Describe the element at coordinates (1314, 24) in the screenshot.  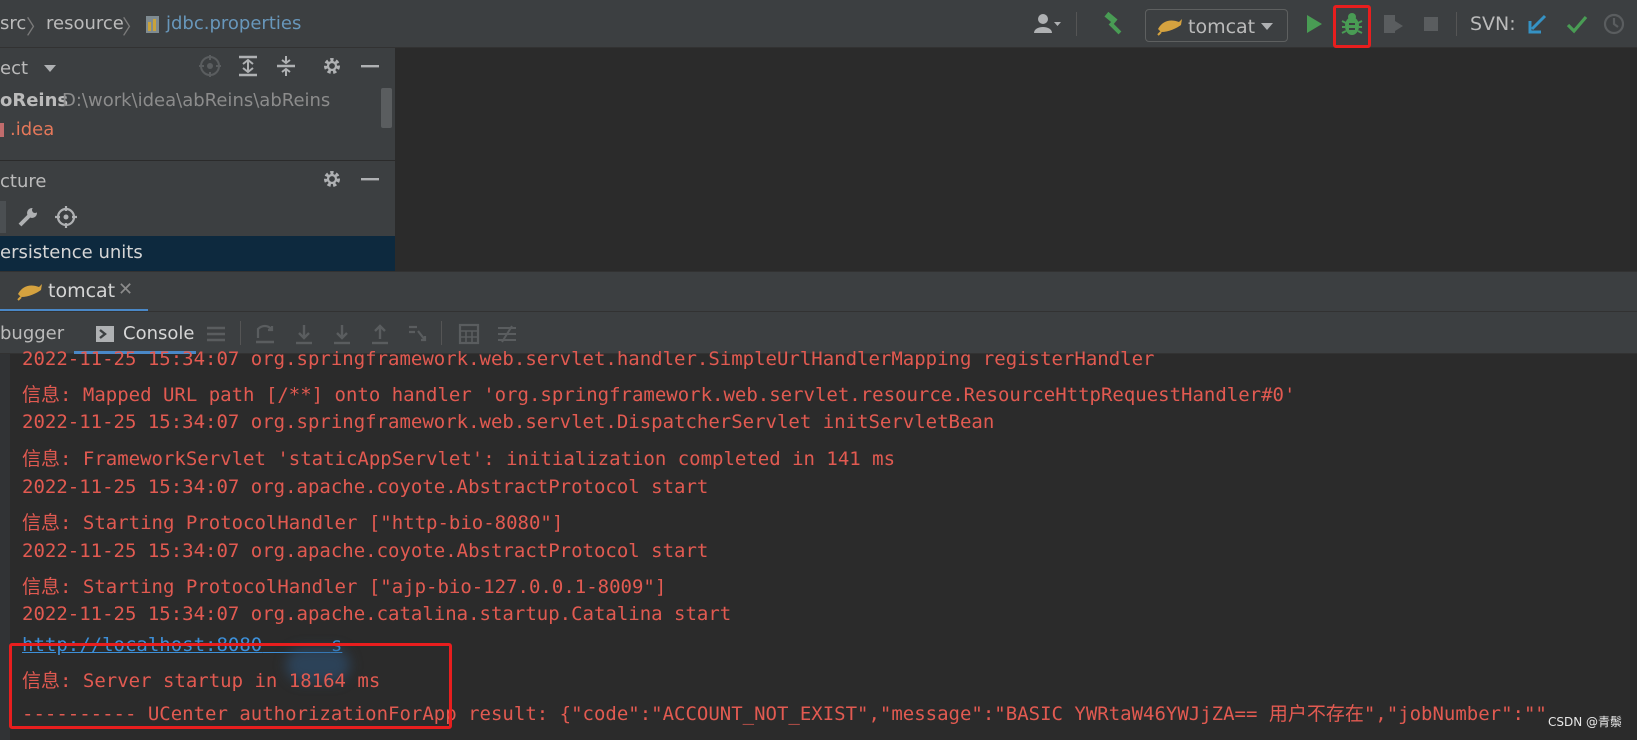
I see `run-icon` at that location.